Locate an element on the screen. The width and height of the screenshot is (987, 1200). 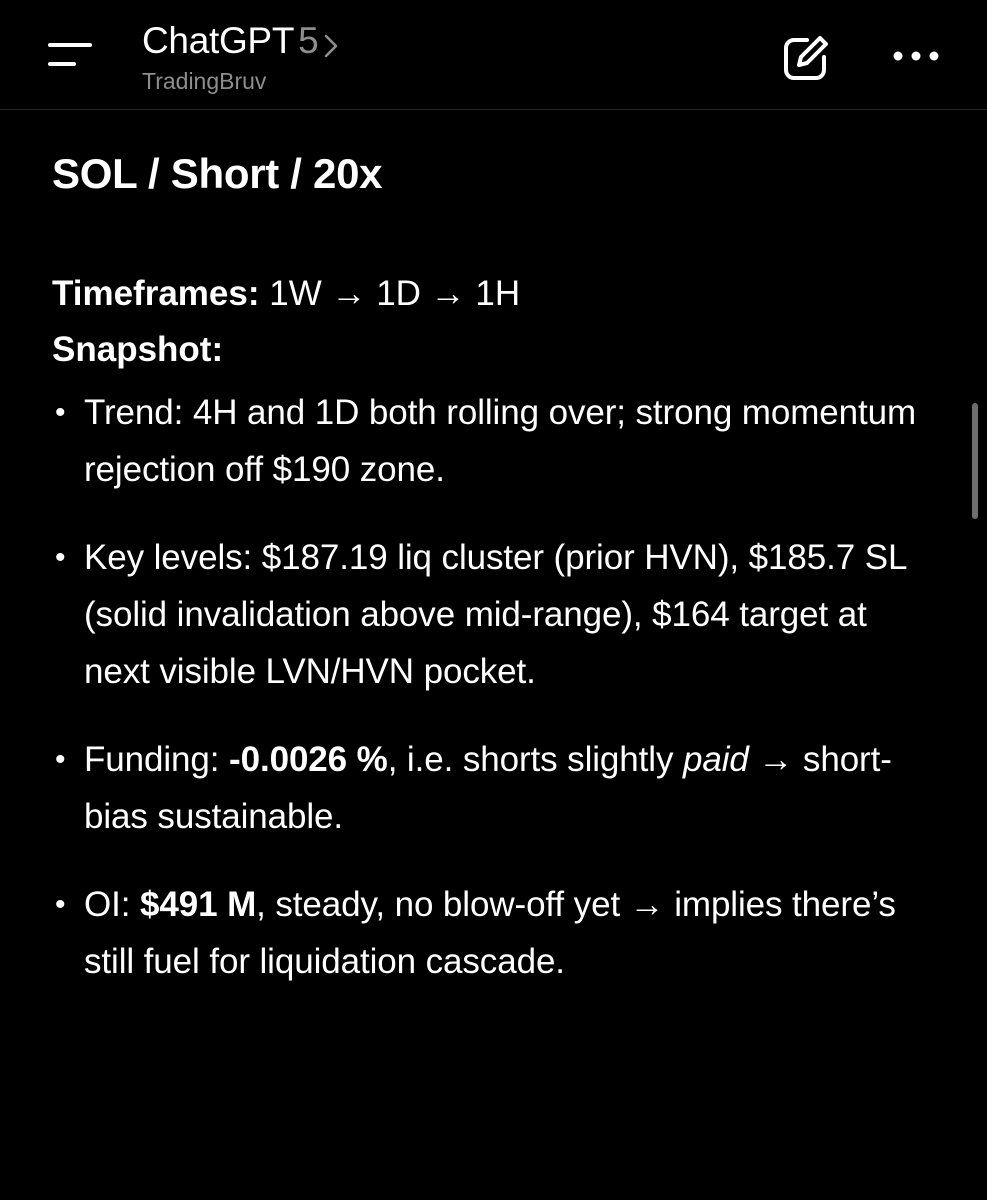
message-heading: SOL / Short / 20x is located at coordinates (217, 173).